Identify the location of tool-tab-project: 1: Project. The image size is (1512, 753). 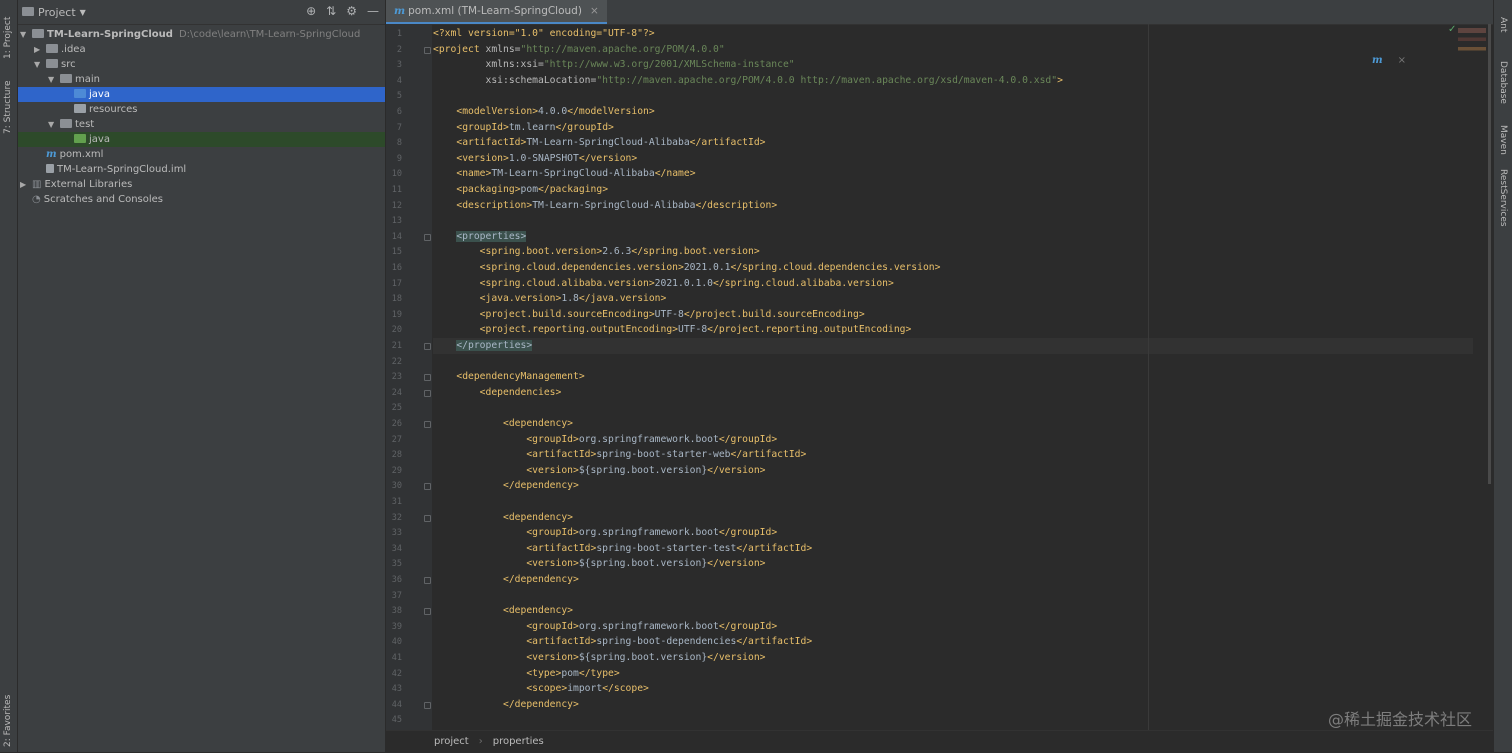
(8, 38).